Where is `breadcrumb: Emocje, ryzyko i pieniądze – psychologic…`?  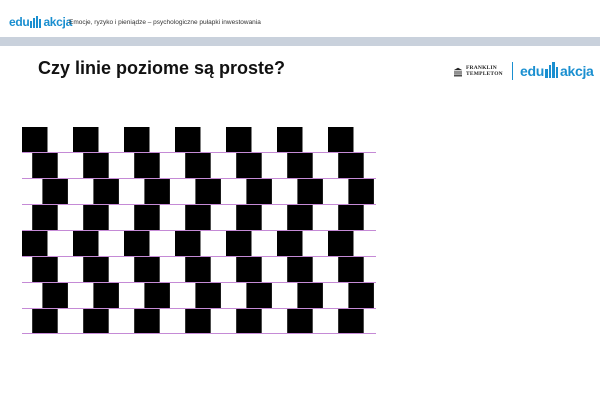
breadcrumb: Emocje, ryzyko i pieniądze – psychologic… is located at coordinates (165, 22).